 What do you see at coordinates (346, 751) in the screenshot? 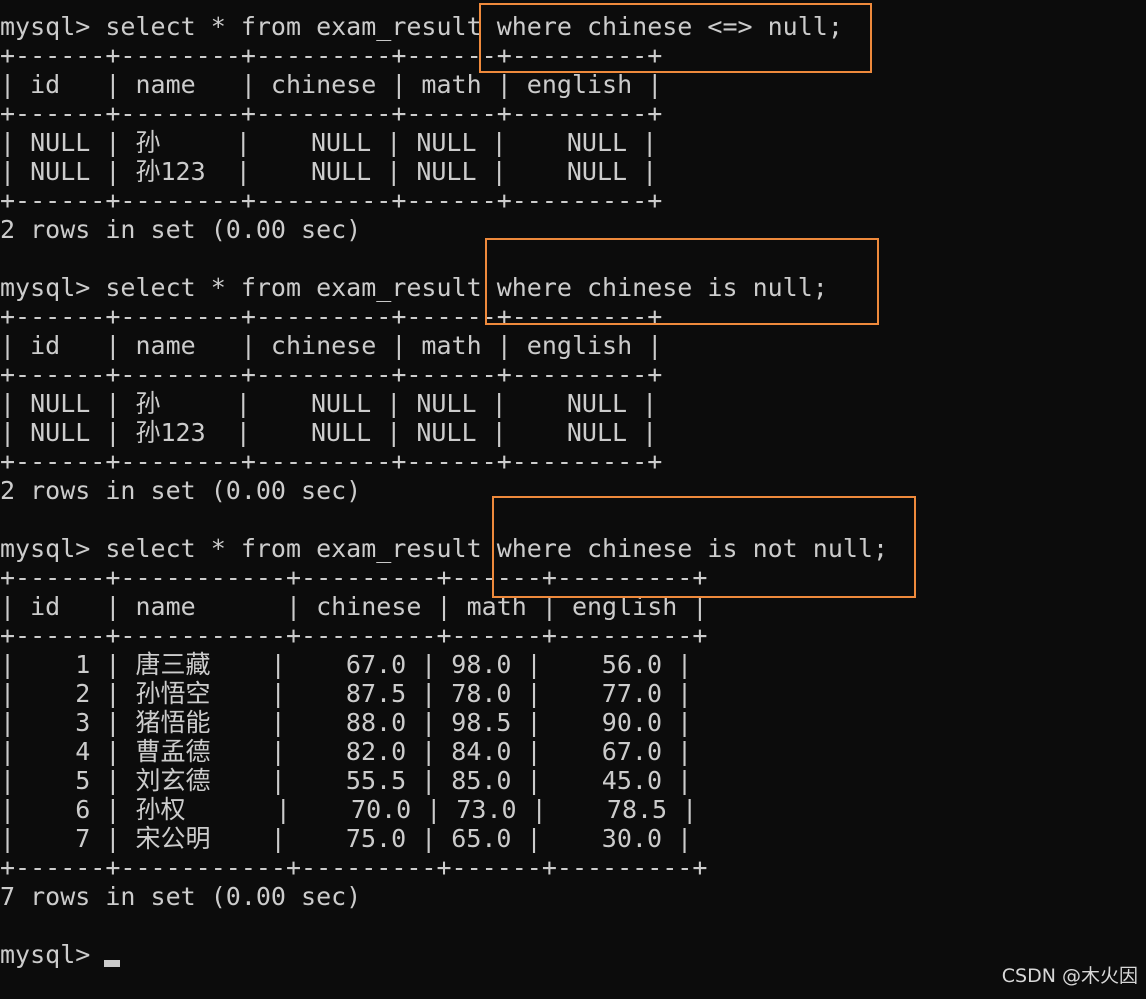
I see `table-row: | 4 | 曹孟德 | 82.0 | 84.0 | 67.0 |` at bounding box center [346, 751].